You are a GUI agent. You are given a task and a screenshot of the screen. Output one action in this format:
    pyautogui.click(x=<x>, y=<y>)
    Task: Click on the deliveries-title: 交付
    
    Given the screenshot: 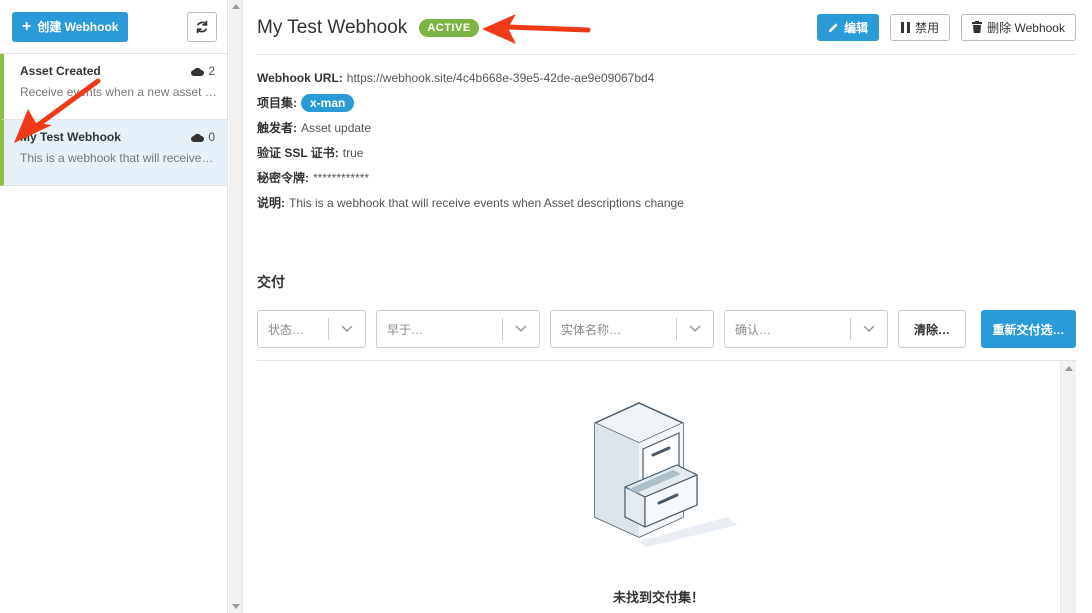 What is the action you would take?
    pyautogui.click(x=271, y=282)
    